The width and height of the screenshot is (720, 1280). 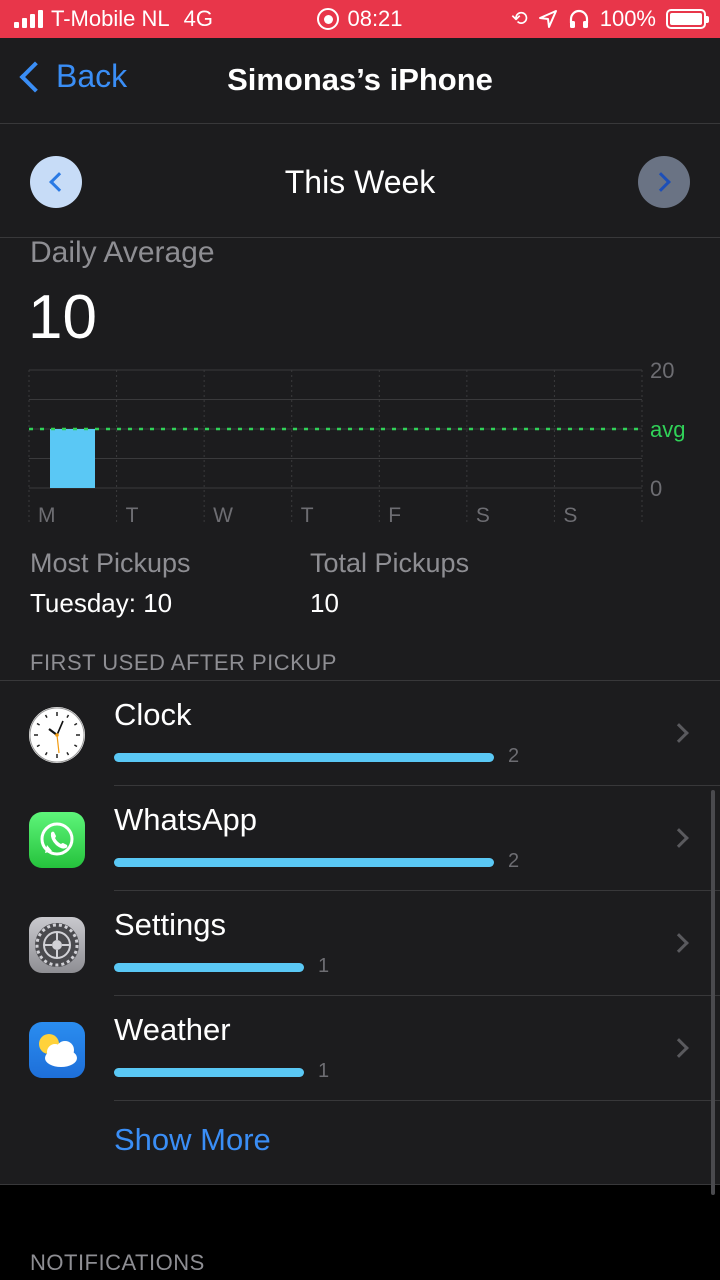 What do you see at coordinates (101, 603) in the screenshot?
I see `most-pickups-value: Tuesday: 10` at bounding box center [101, 603].